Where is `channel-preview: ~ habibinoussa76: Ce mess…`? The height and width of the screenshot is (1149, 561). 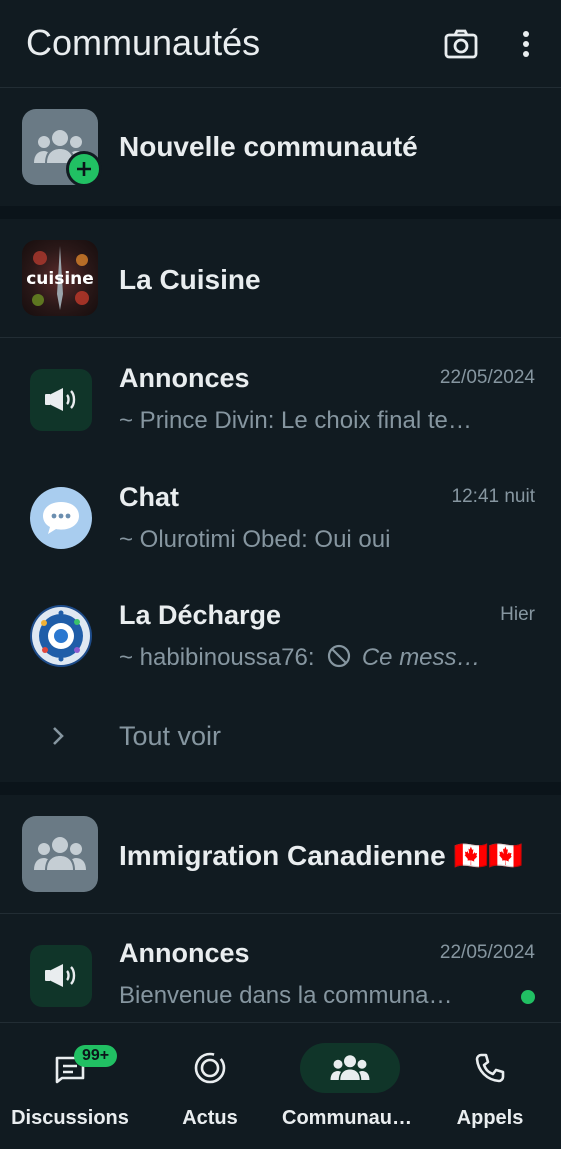
channel-preview: ~ habibinoussa76: Ce mess… is located at coordinates (319, 659).